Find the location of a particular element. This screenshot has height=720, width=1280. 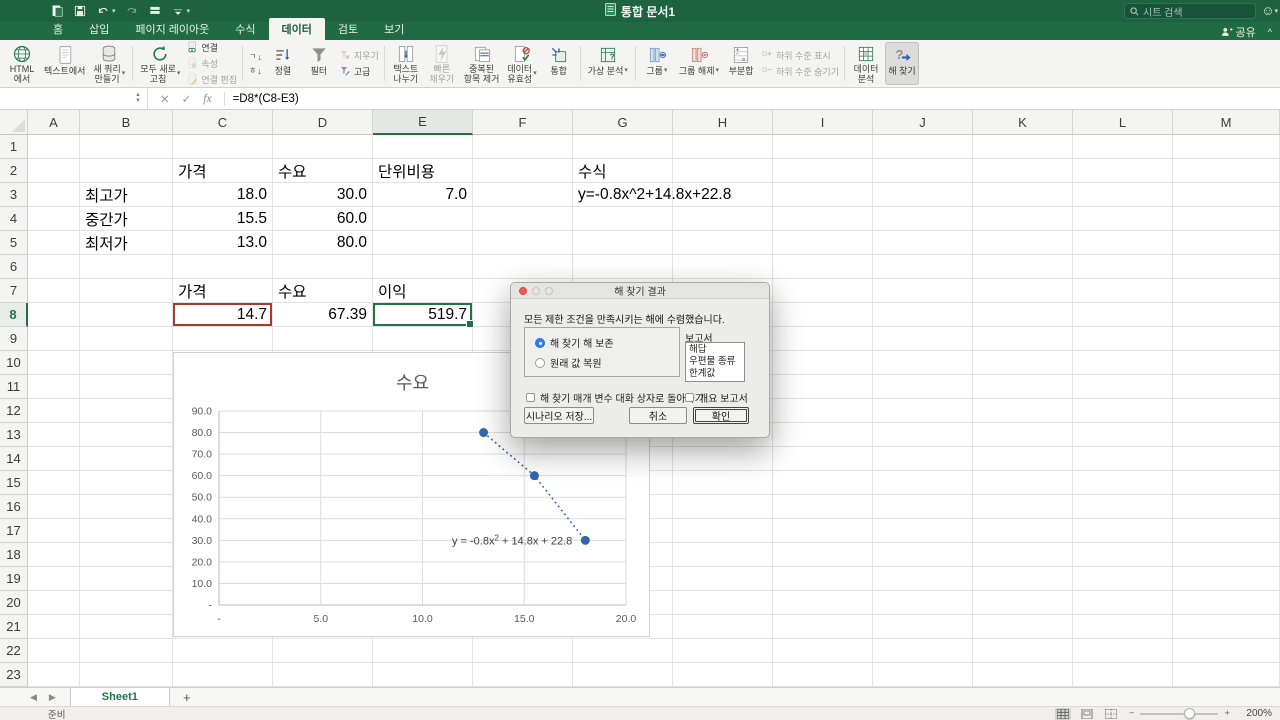

cell-I19 is located at coordinates (823, 579).